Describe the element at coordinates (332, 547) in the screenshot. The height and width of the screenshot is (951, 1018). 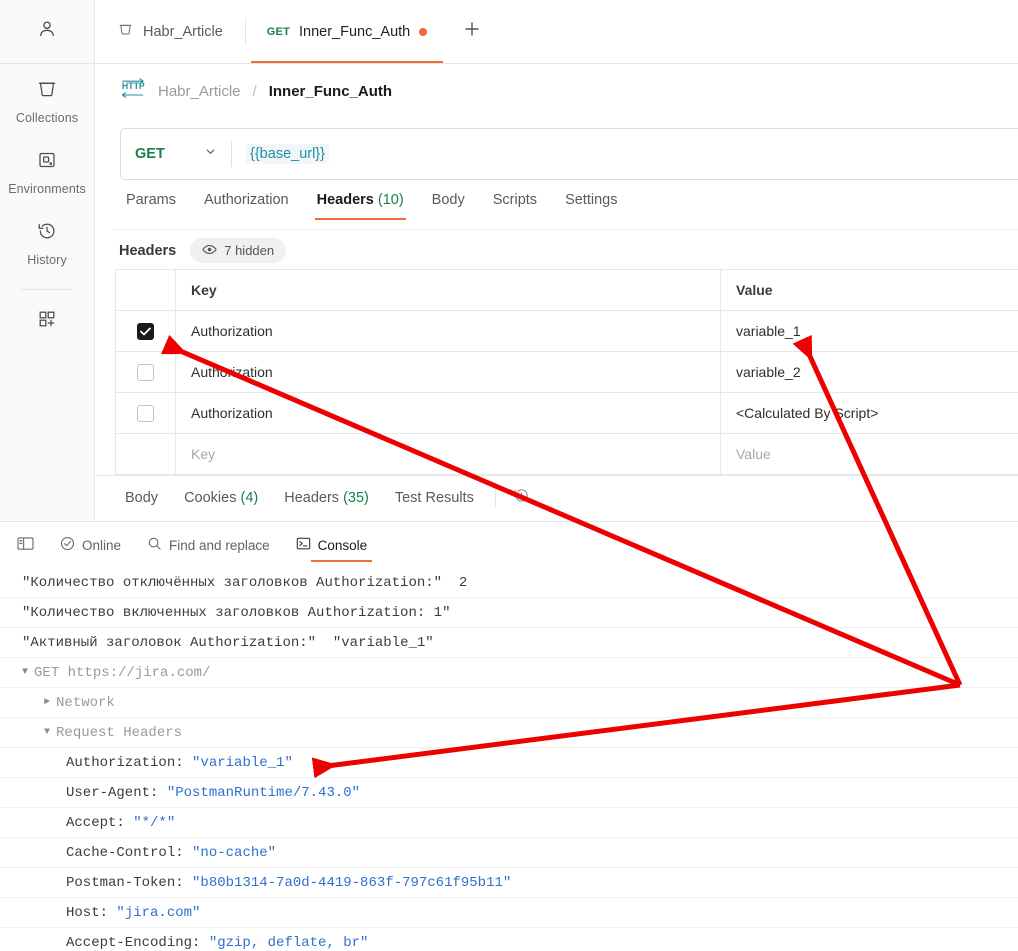
I see `console-button: Console` at that location.